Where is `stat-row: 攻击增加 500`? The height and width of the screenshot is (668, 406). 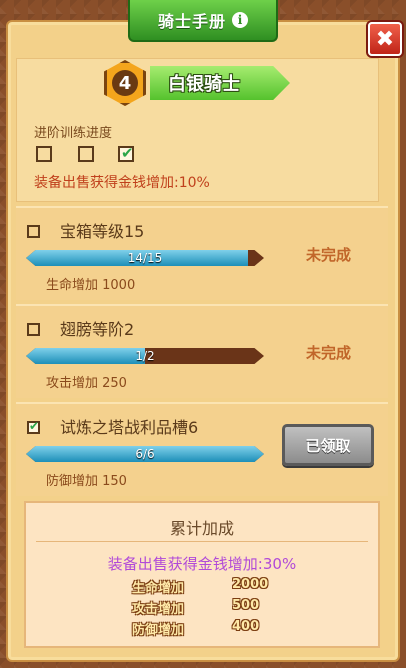
stat-row: 攻击增加 500 is located at coordinates (212, 607).